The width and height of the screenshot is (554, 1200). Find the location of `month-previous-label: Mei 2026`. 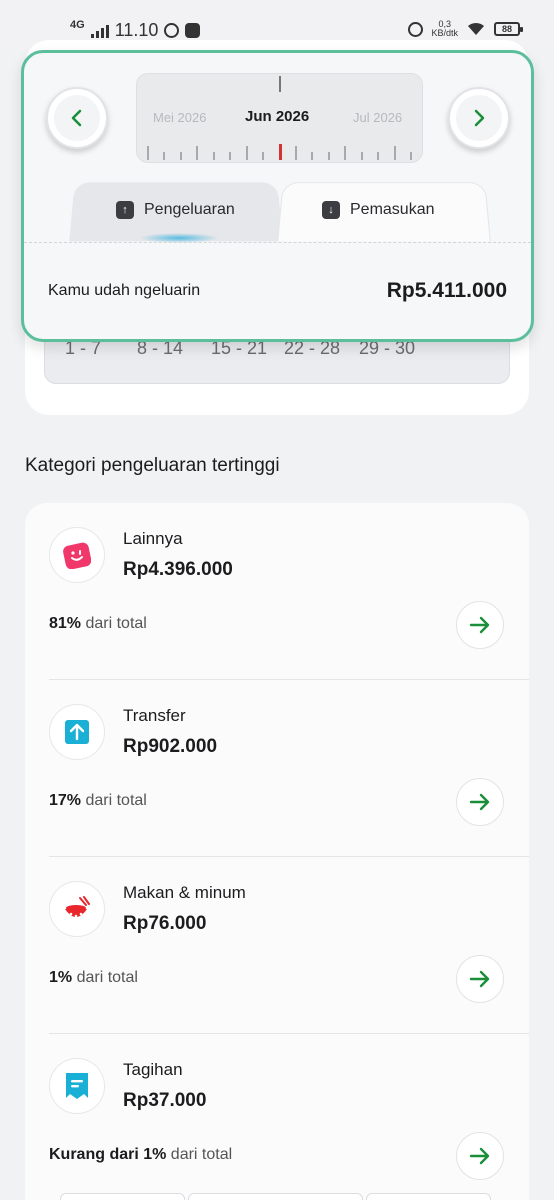

month-previous-label: Mei 2026 is located at coordinates (179, 117).